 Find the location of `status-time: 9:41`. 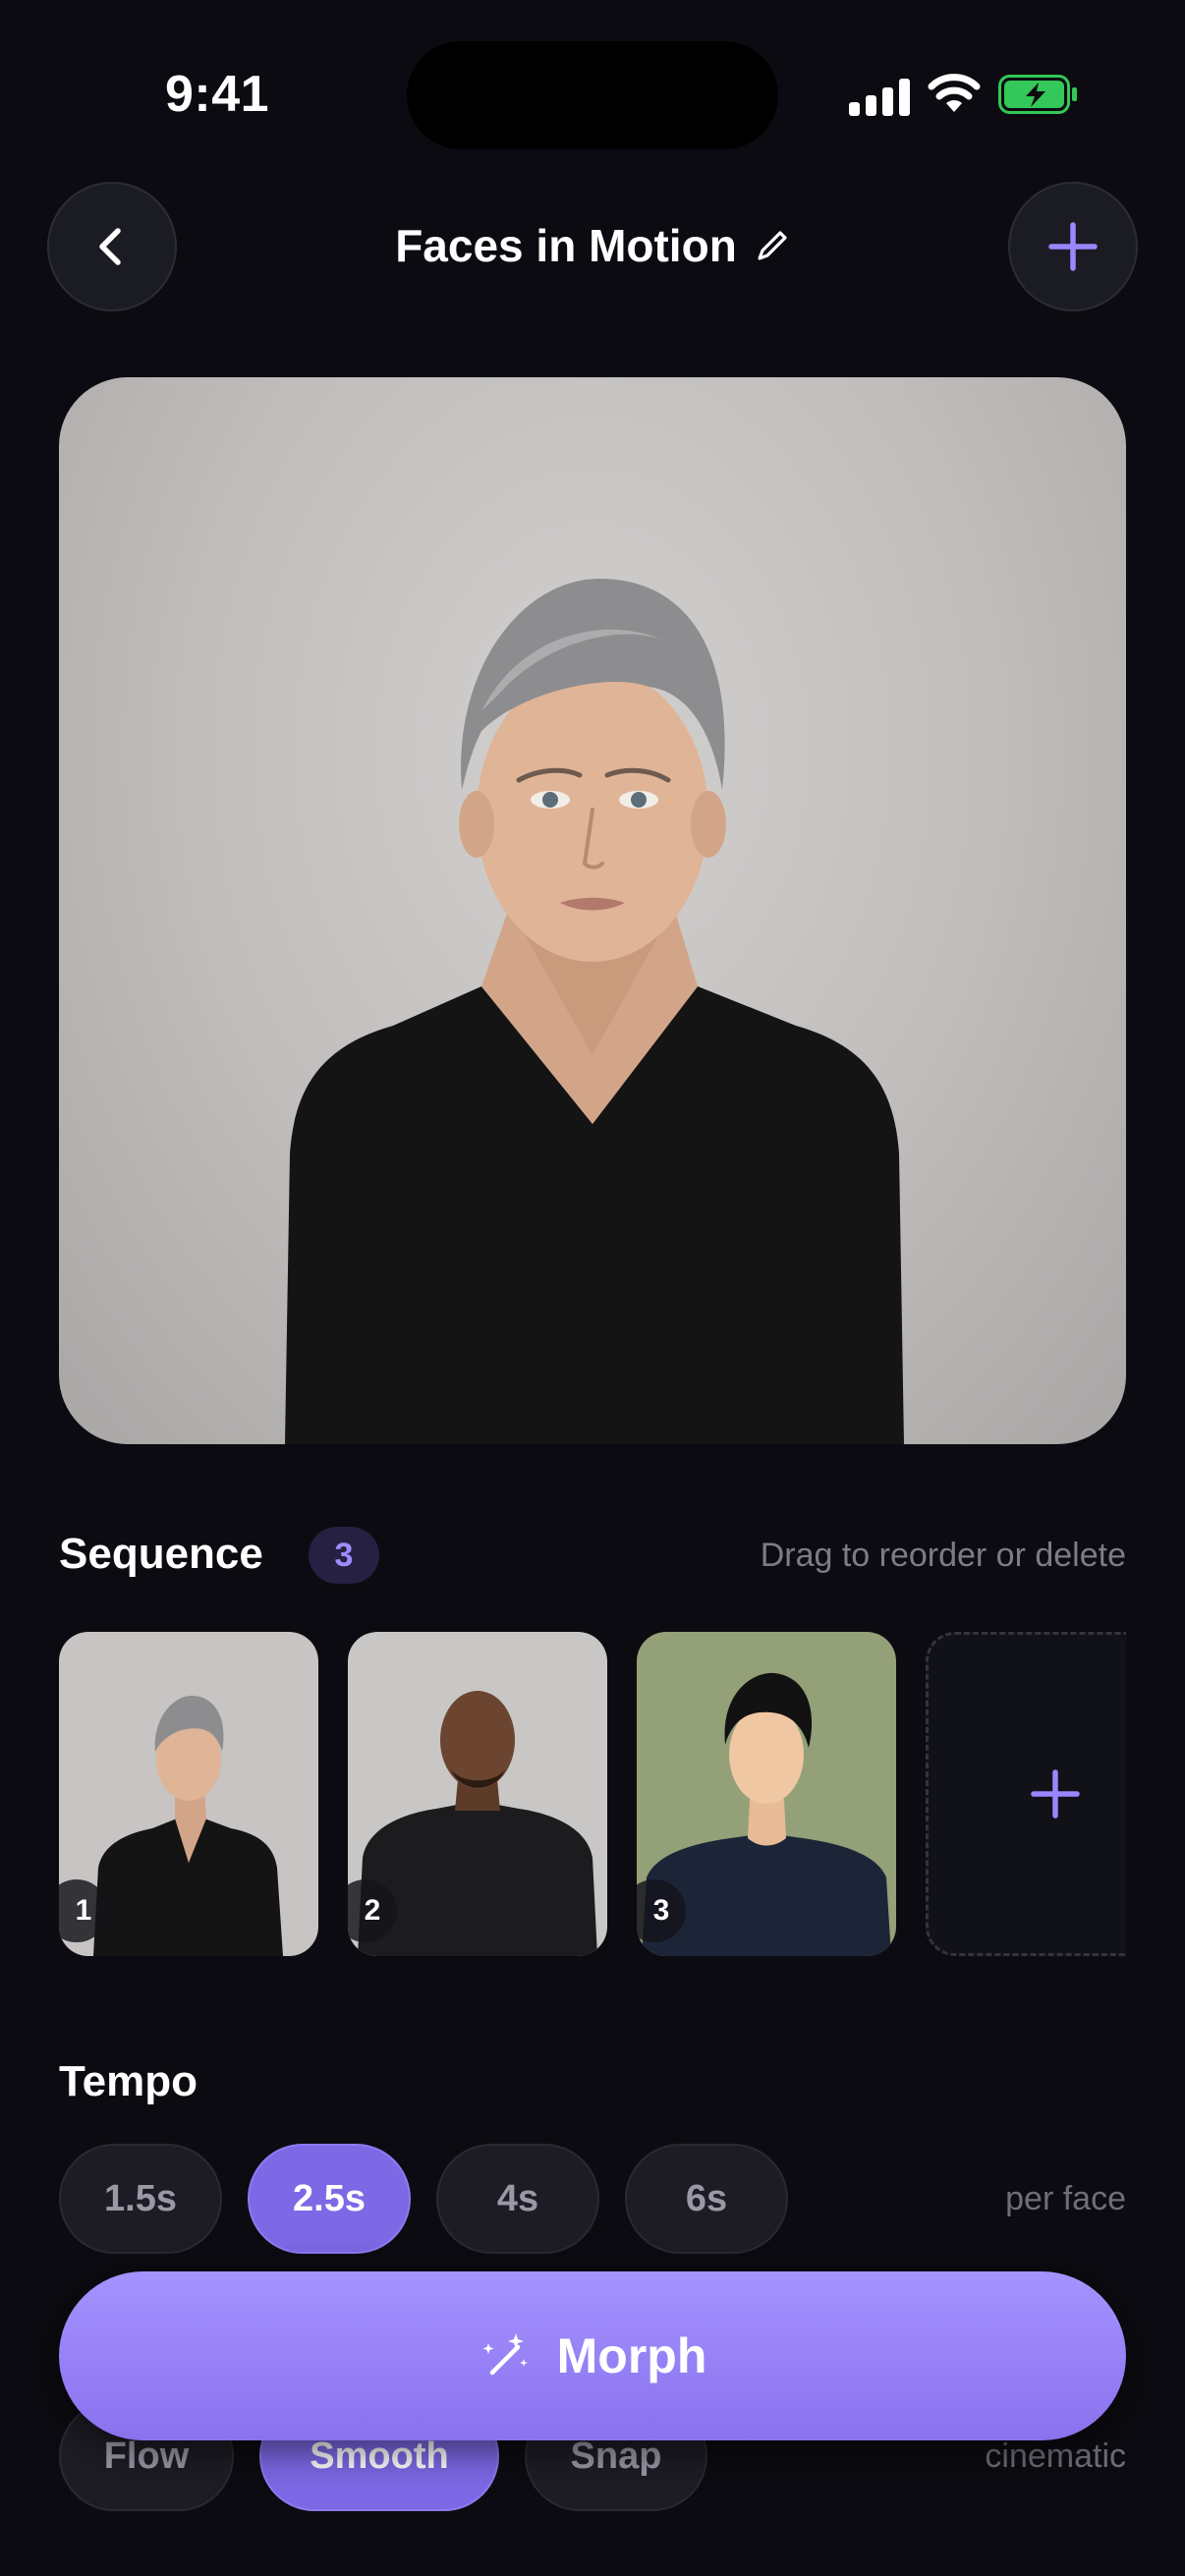

status-time: 9:41 is located at coordinates (217, 94).